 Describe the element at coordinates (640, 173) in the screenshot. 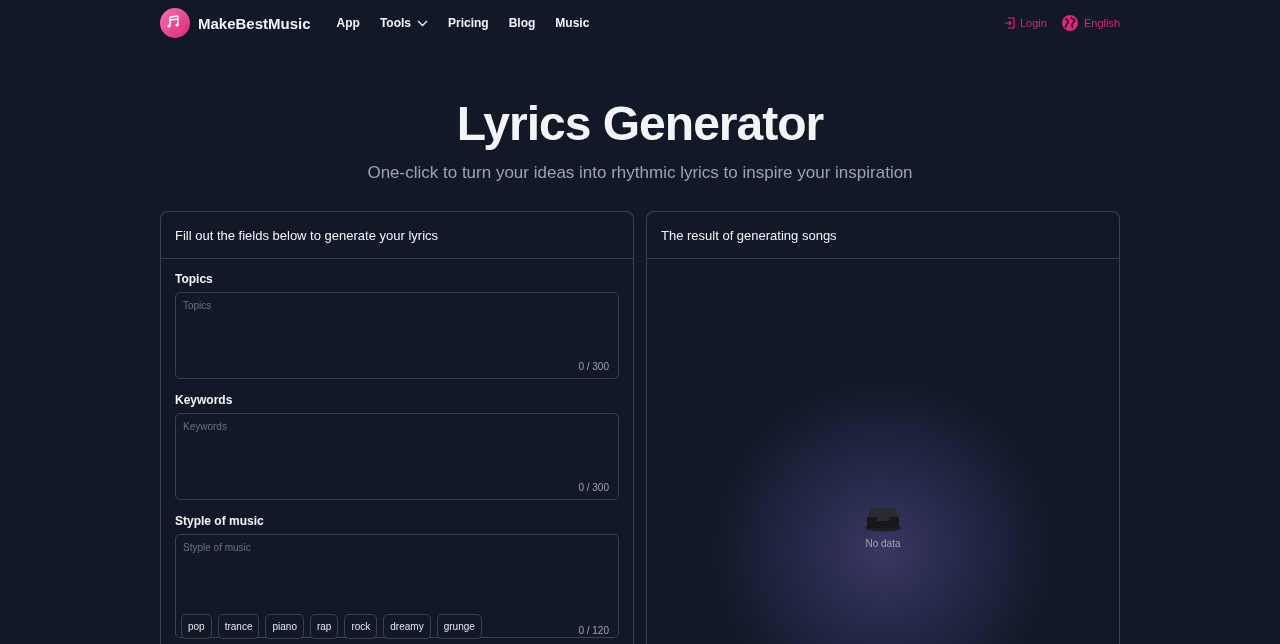

I see `page-subtitle: One-click to turn your ideas into rhythmic lyrics to inspire your inspiration` at that location.